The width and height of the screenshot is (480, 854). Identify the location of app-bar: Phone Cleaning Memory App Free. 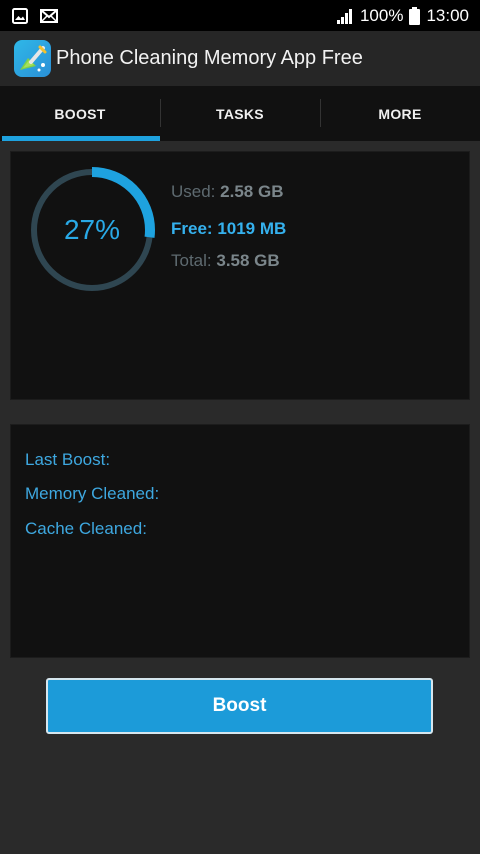
(240, 58).